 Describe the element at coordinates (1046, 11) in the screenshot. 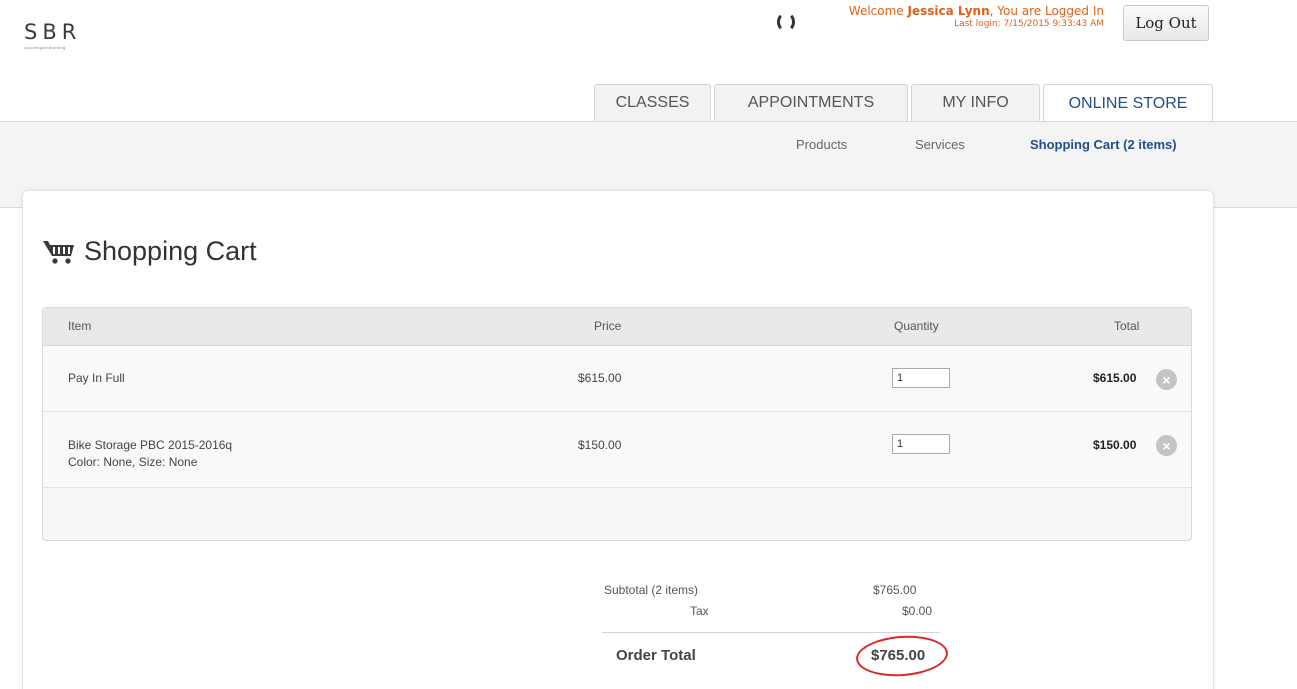

I see `welcome-suffix: , You are Logged In` at that location.